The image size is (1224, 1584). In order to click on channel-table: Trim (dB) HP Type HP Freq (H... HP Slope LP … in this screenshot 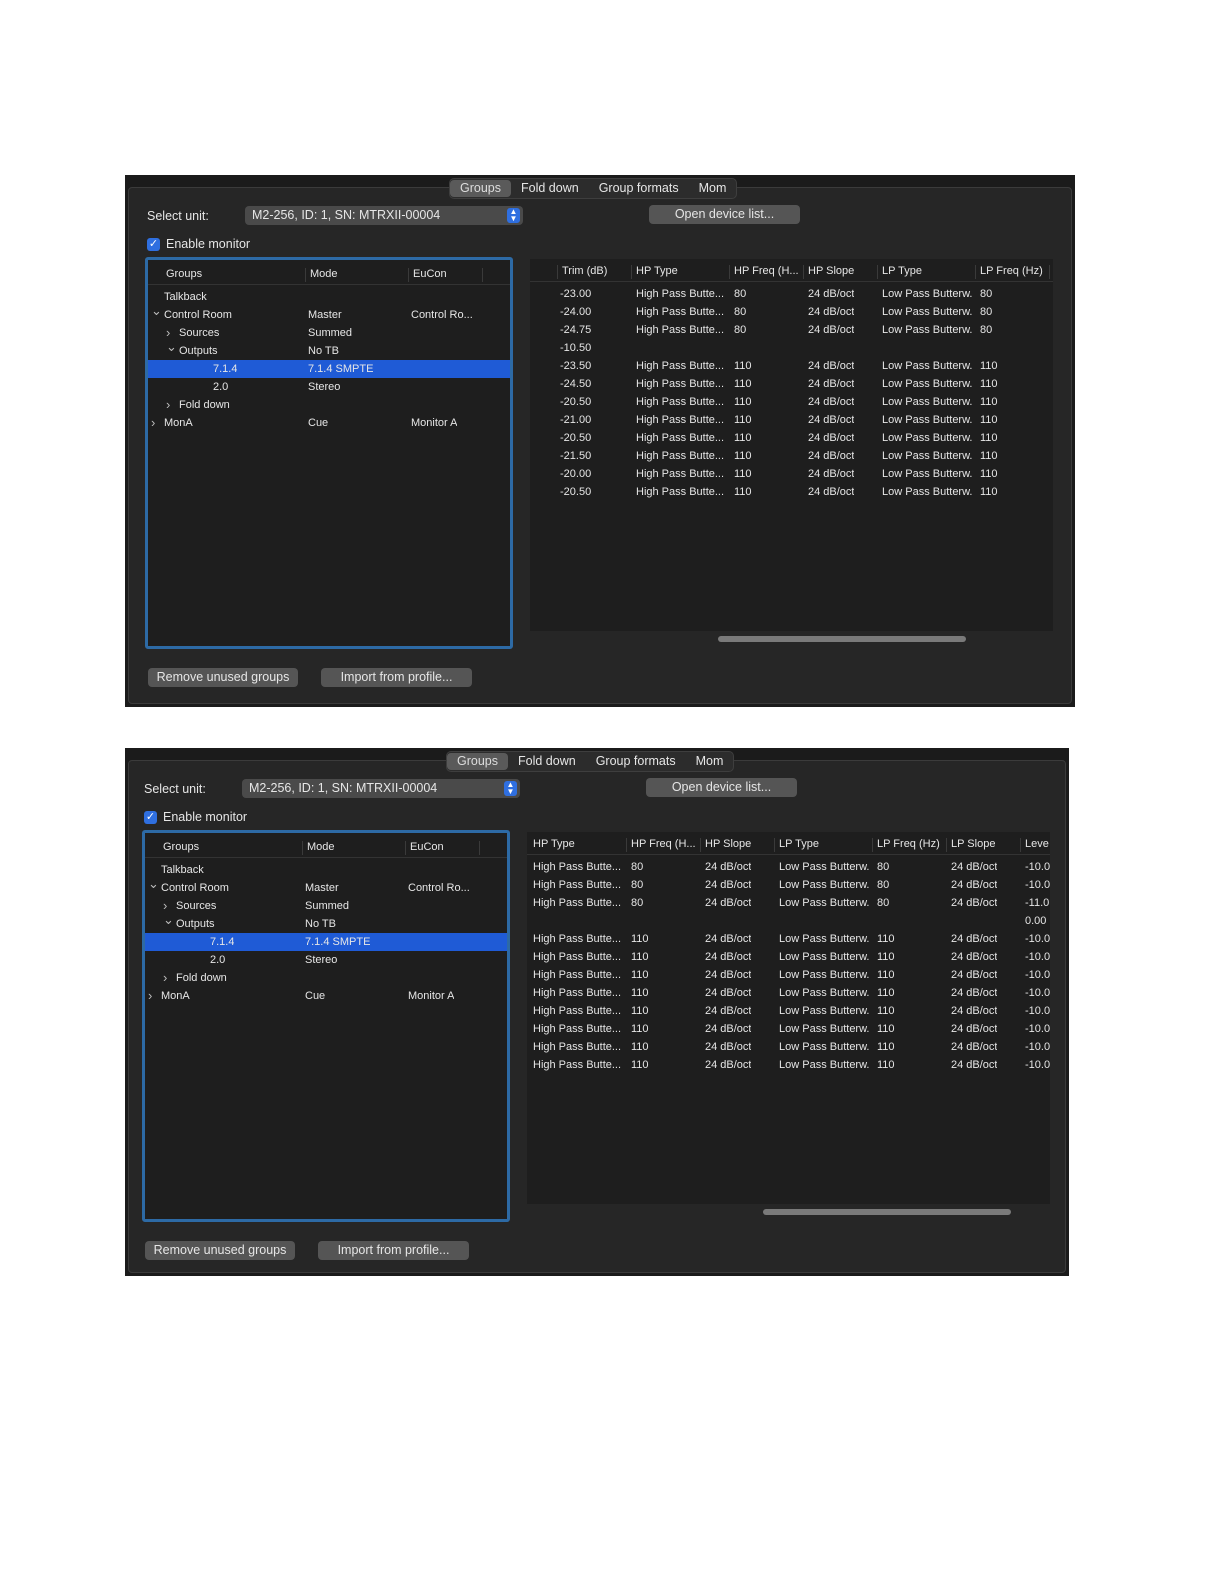, I will do `click(791, 453)`.